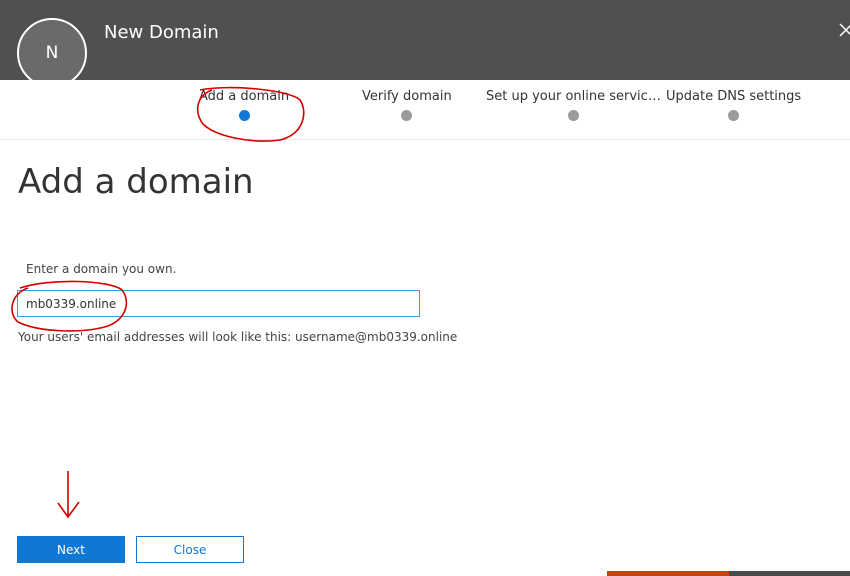 This screenshot has width=850, height=576. I want to click on bottom-bar, so click(789, 573).